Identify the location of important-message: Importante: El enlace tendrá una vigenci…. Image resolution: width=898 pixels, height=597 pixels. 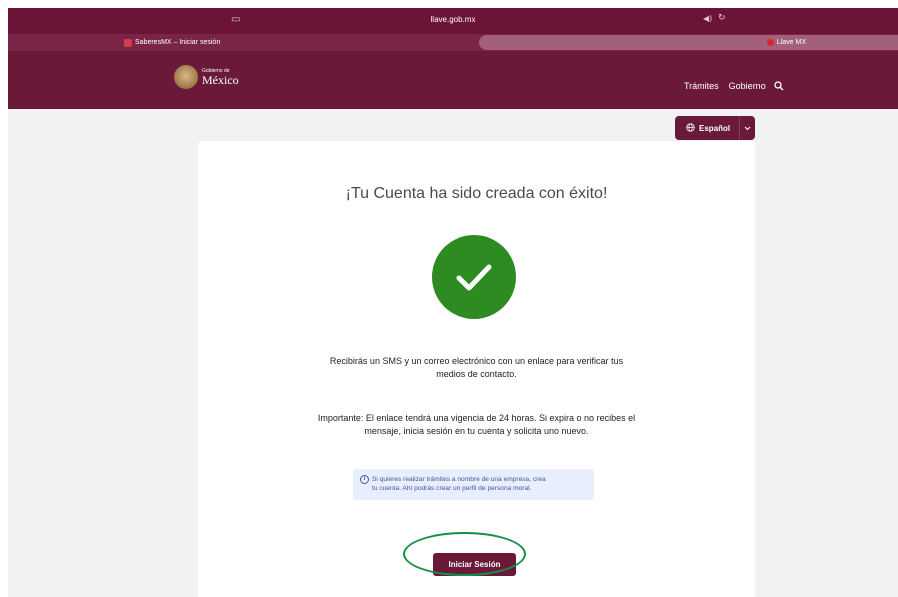
(476, 424).